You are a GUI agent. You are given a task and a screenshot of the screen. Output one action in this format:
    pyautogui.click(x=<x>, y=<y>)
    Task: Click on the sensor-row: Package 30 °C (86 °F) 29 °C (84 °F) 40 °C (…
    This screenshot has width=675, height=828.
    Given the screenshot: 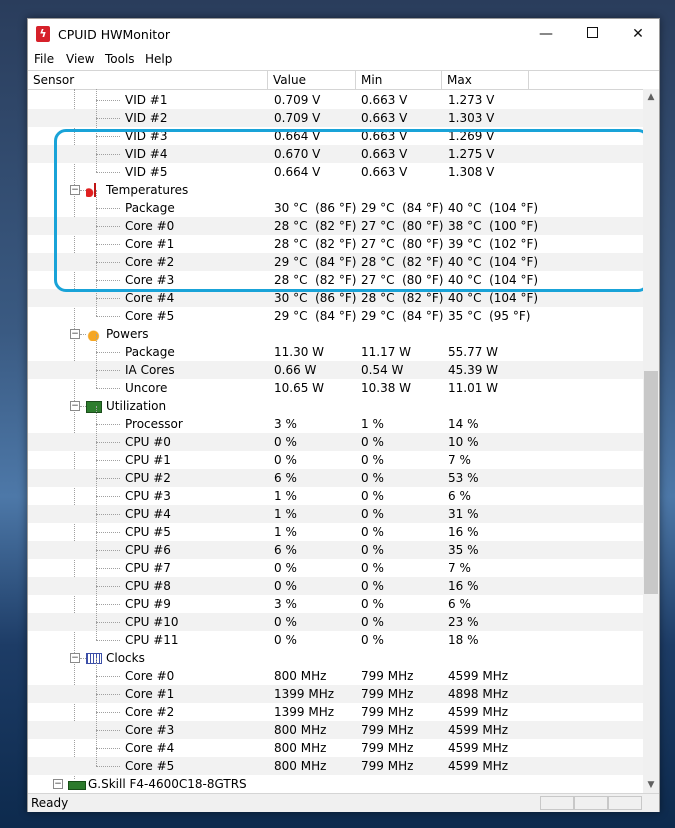 What is the action you would take?
    pyautogui.click(x=335, y=208)
    